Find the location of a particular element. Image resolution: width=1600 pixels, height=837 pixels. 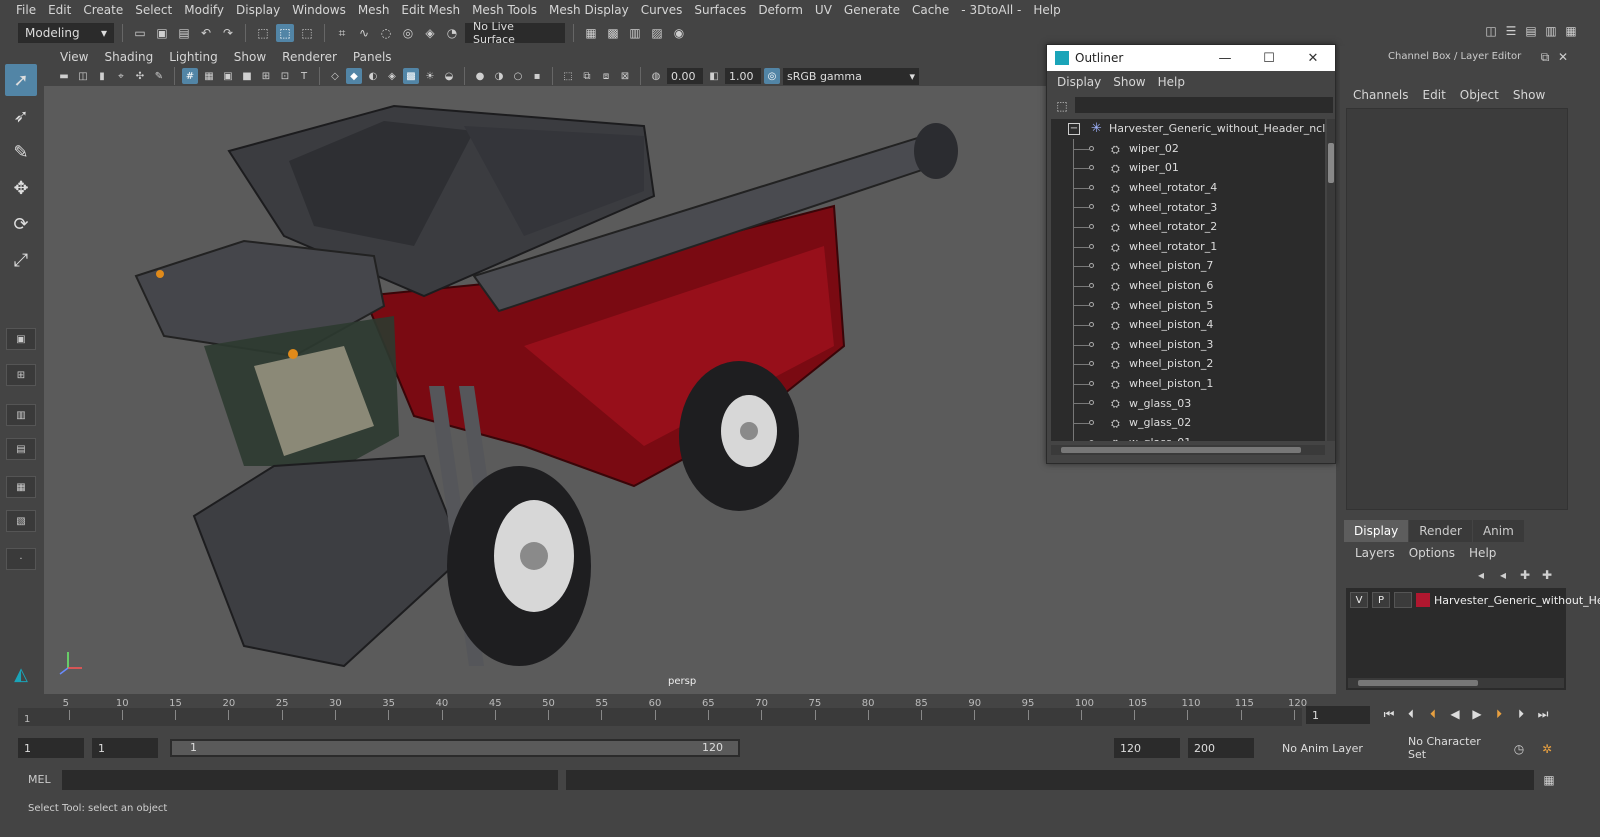

script-editor-icon: ▦ is located at coordinates (1549, 780).